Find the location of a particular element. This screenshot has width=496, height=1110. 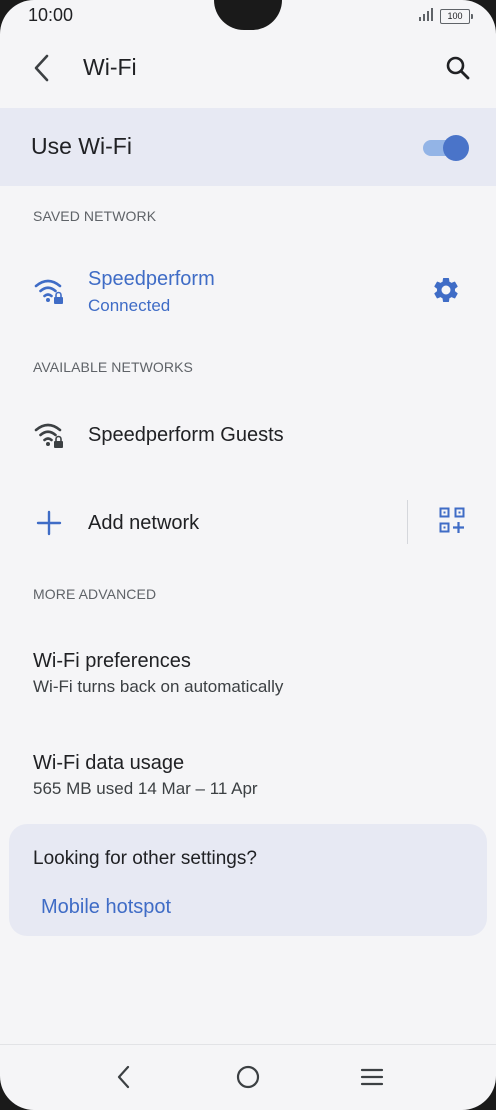

navigation-bar is located at coordinates (248, 1077).